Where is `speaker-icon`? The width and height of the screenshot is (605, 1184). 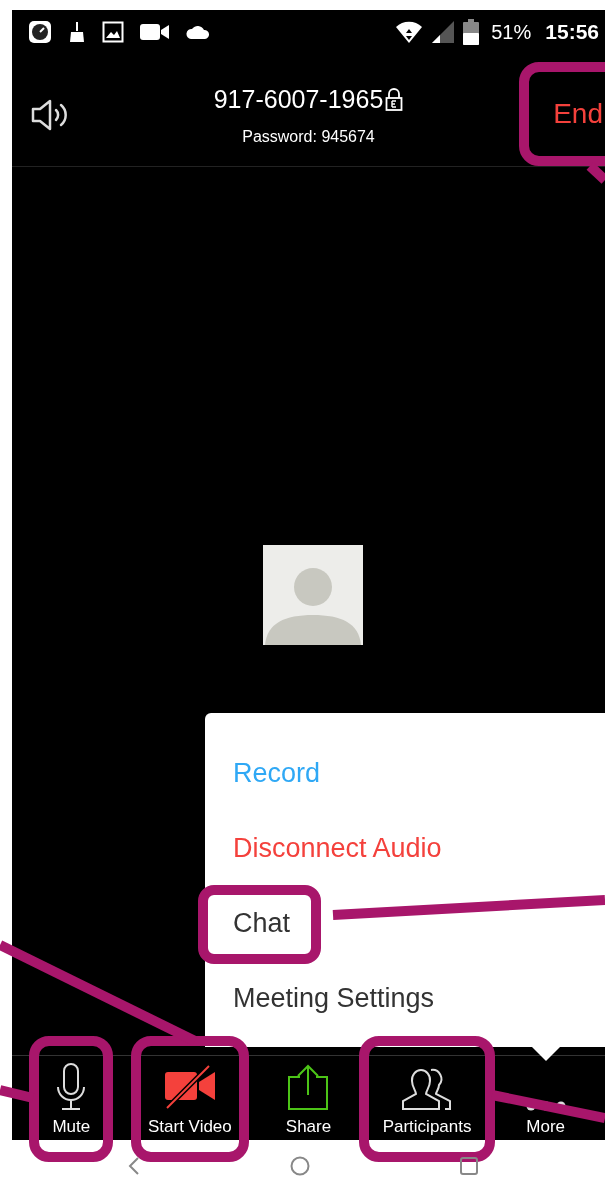
speaker-icon is located at coordinates (50, 115).